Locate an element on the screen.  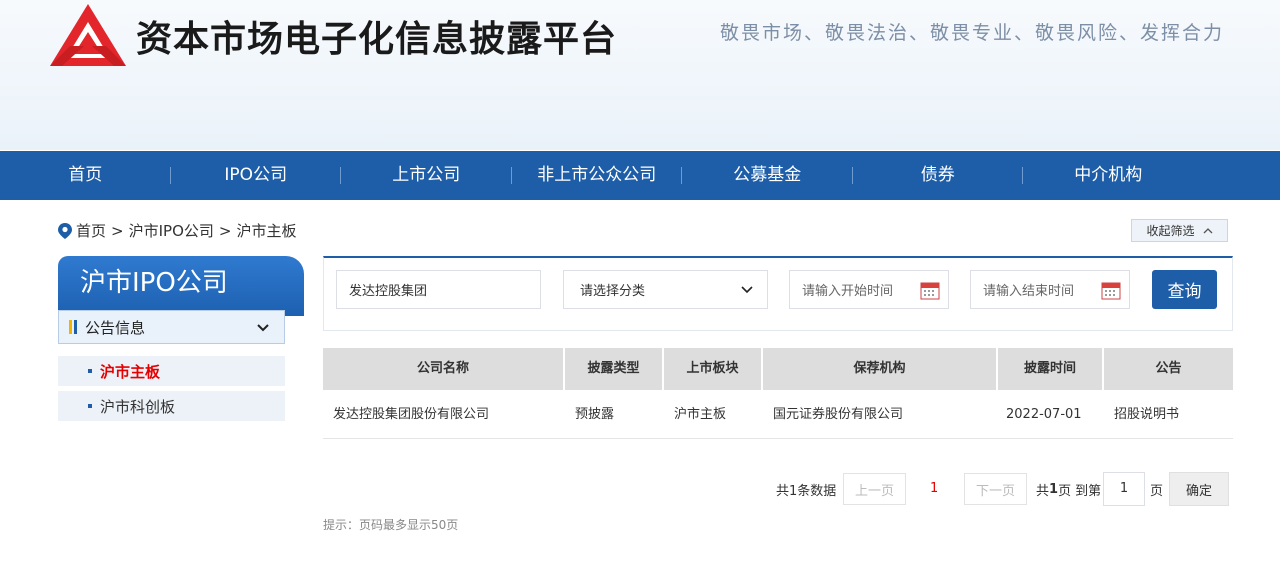
company-name-input: 发达控股集团 is located at coordinates (438, 289).